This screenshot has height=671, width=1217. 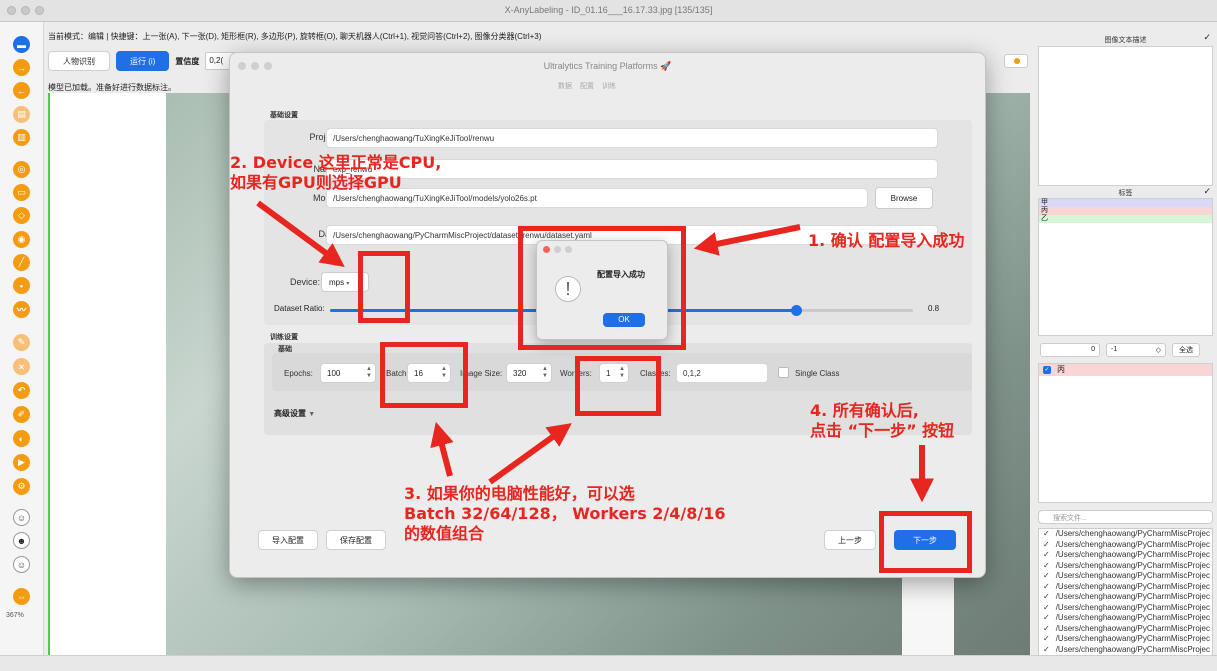 I want to click on undo-icon: ↶, so click(x=21, y=390).